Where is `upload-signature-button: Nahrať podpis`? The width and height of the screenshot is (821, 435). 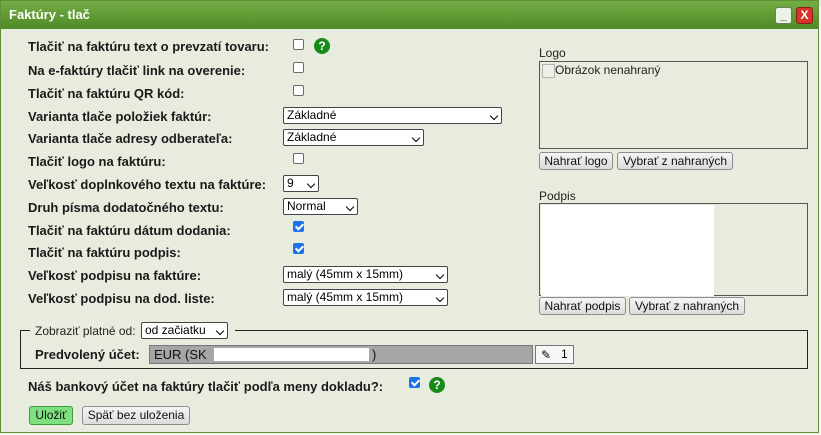
upload-signature-button: Nahrať podpis is located at coordinates (582, 306).